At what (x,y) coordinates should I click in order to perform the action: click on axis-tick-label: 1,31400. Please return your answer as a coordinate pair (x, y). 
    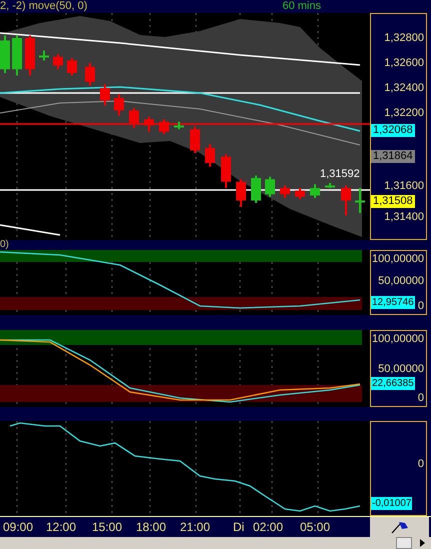
    Looking at the image, I should click on (404, 217).